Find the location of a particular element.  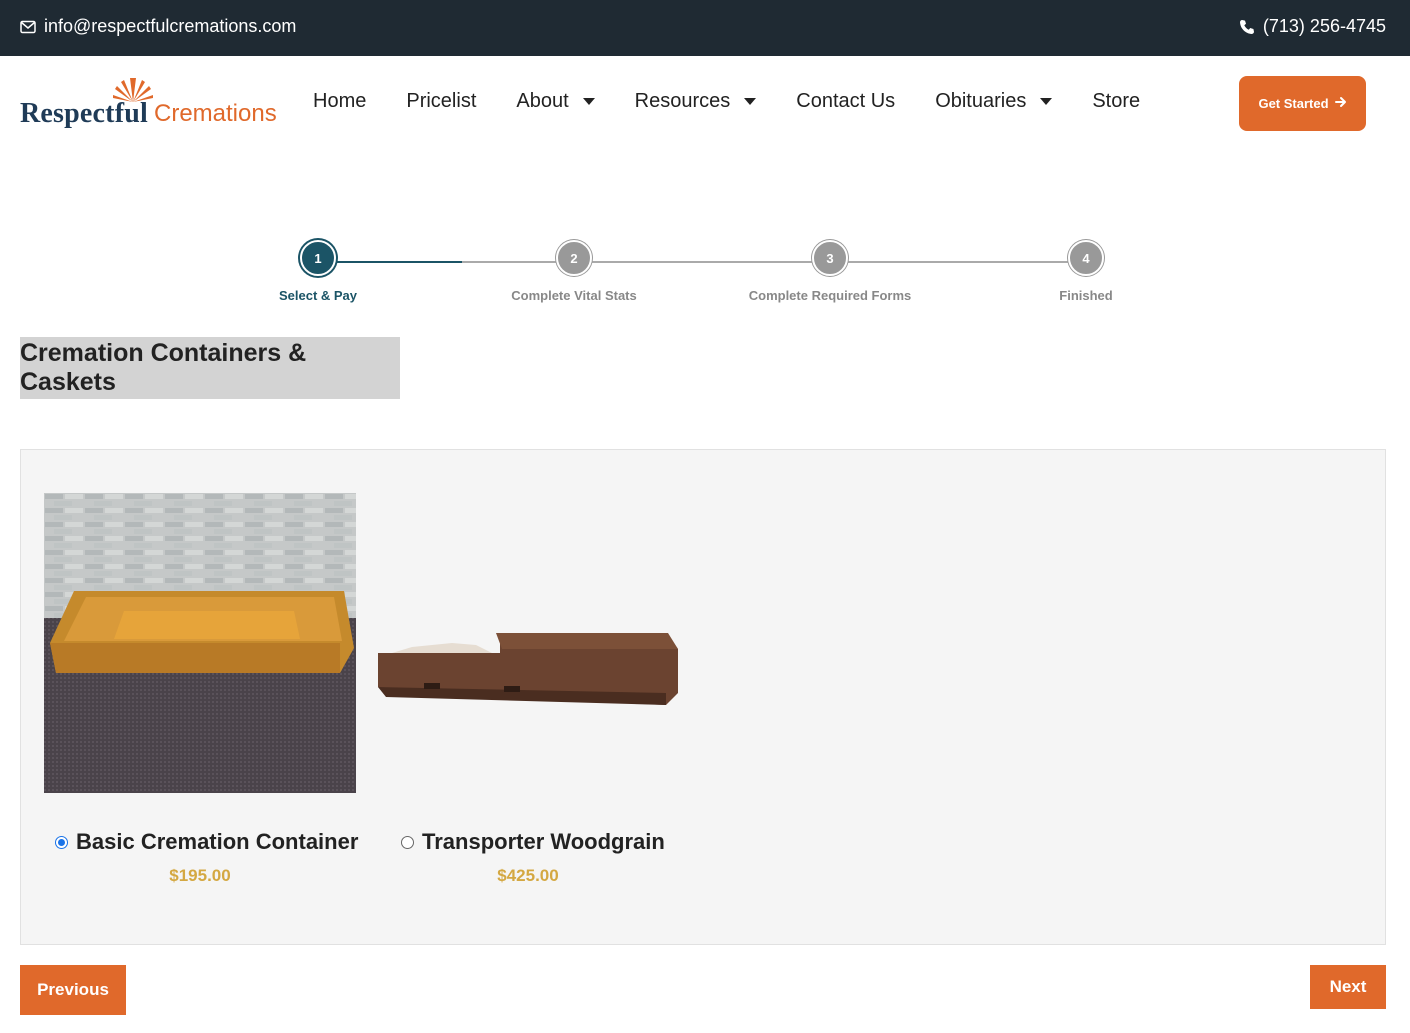

step-label: Select & Pay is located at coordinates (318, 295).